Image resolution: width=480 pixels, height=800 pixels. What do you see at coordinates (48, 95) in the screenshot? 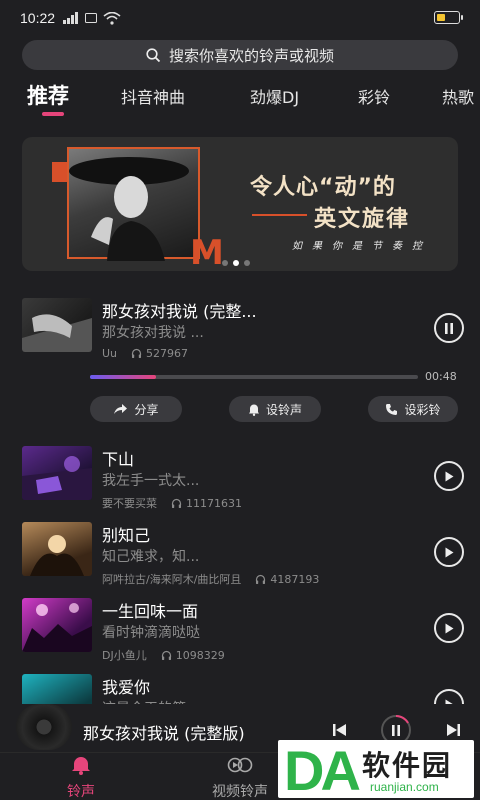
I see `tab-recommend: 推荐` at bounding box center [48, 95].